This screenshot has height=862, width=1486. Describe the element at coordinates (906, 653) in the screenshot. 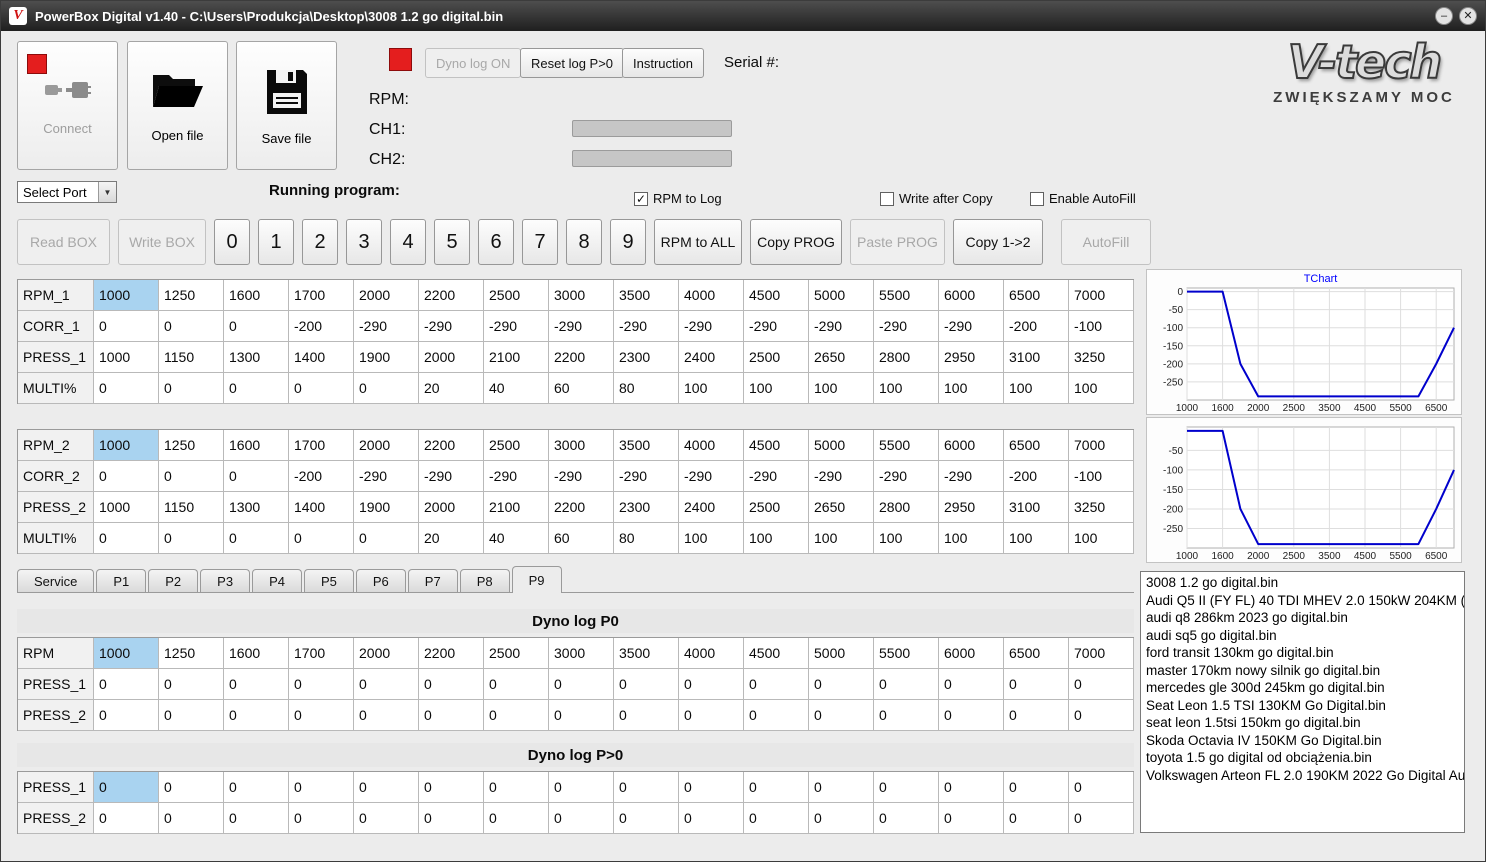

I see `grid-cell: 5500` at that location.